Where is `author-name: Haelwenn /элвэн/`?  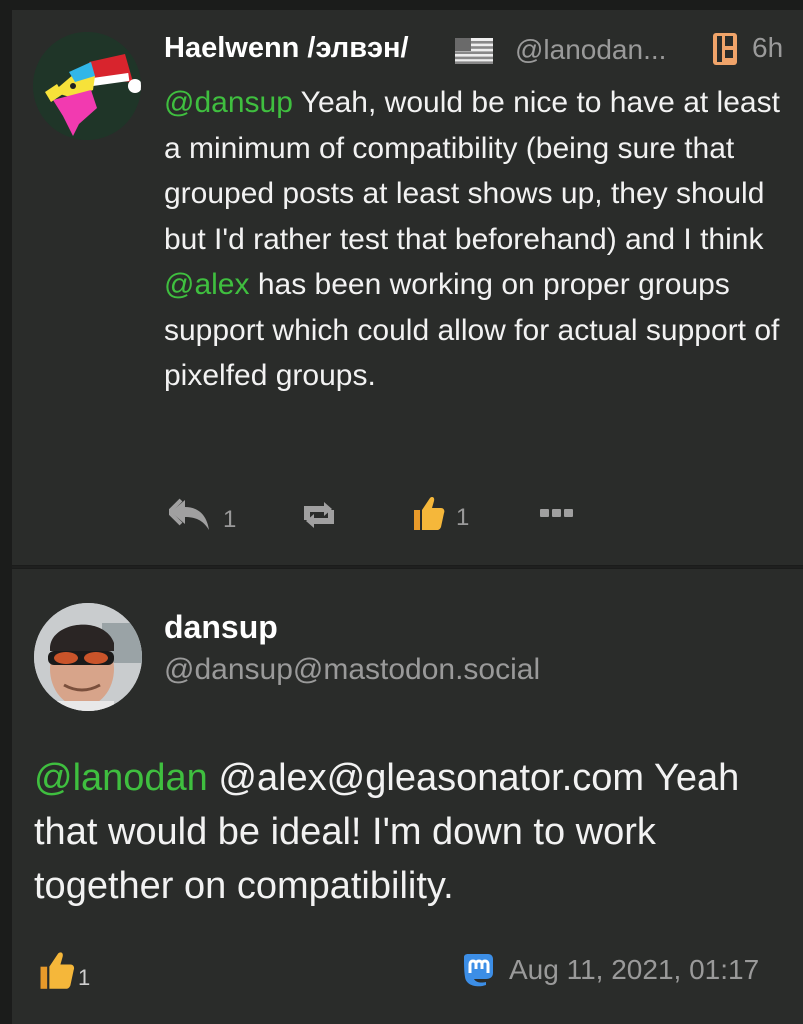
author-name: Haelwenn /элвэн/ is located at coordinates (286, 48).